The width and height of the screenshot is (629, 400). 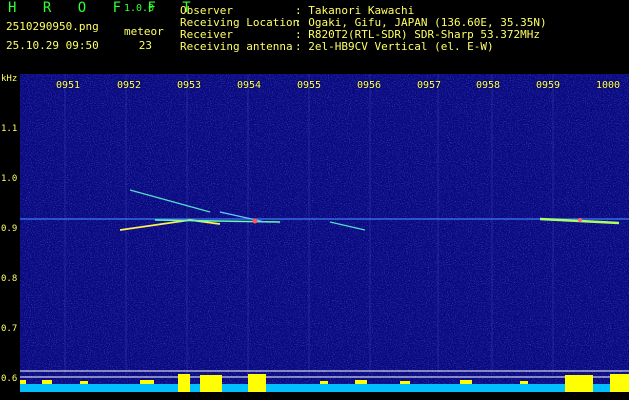 I want to click on x-tick-label: 0958, so click(x=488, y=85).